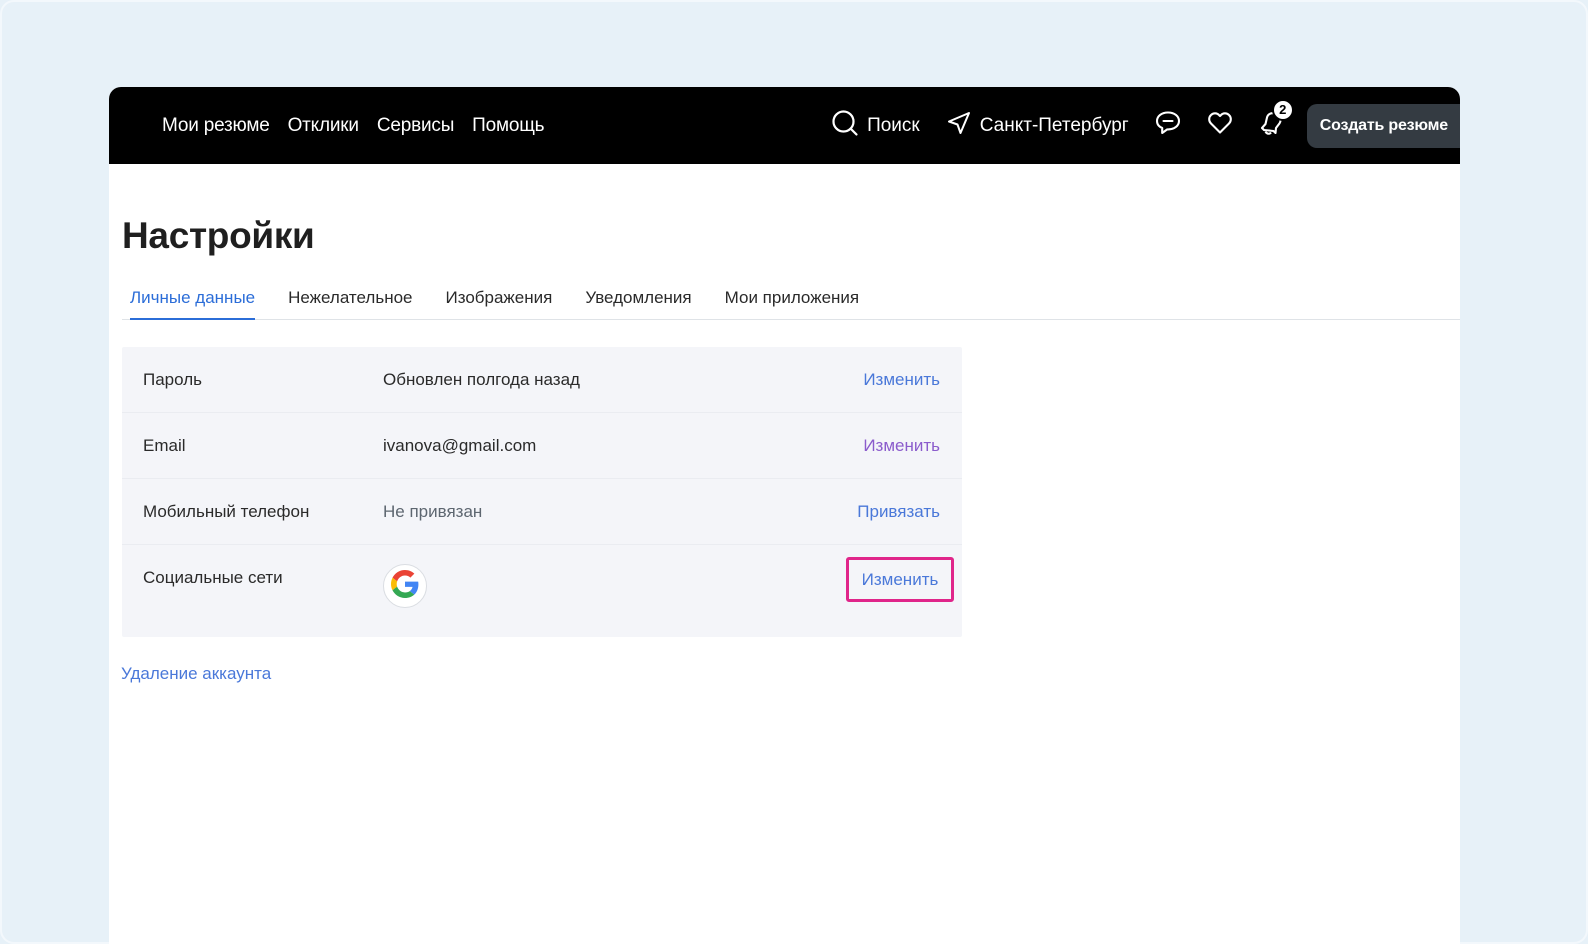 The height and width of the screenshot is (944, 1588). Describe the element at coordinates (172, 379) in the screenshot. I see `password-label: Пароль` at that location.